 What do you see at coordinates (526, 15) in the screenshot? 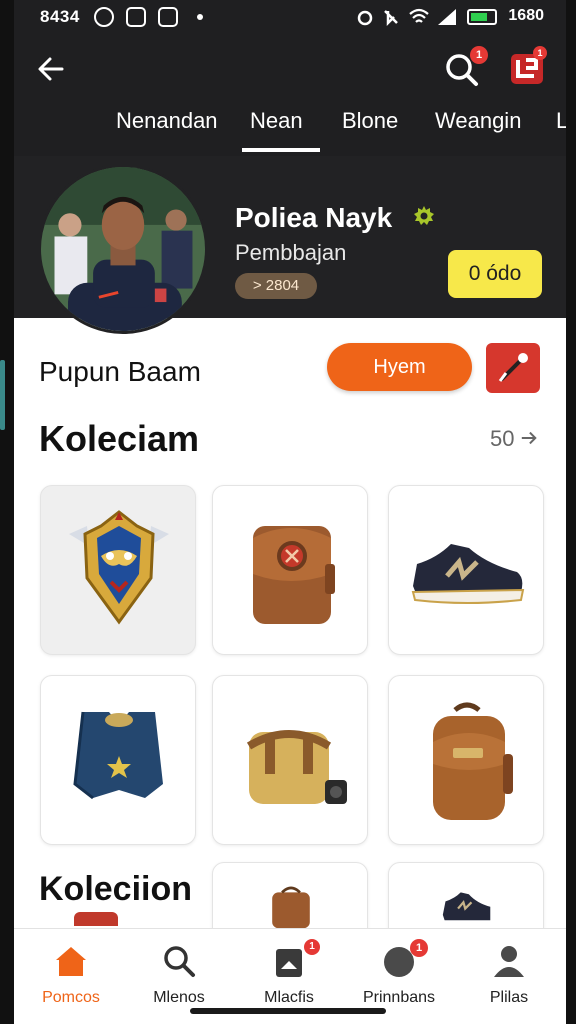
I see `status-right-text: 1680` at bounding box center [526, 15].